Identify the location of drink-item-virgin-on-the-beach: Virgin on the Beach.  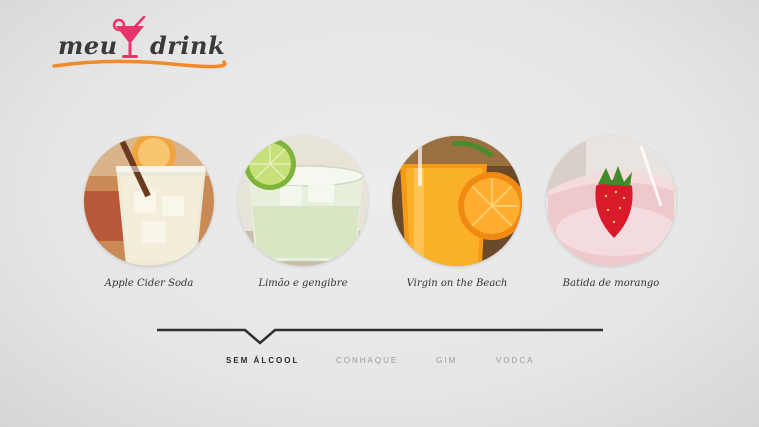
(457, 212).